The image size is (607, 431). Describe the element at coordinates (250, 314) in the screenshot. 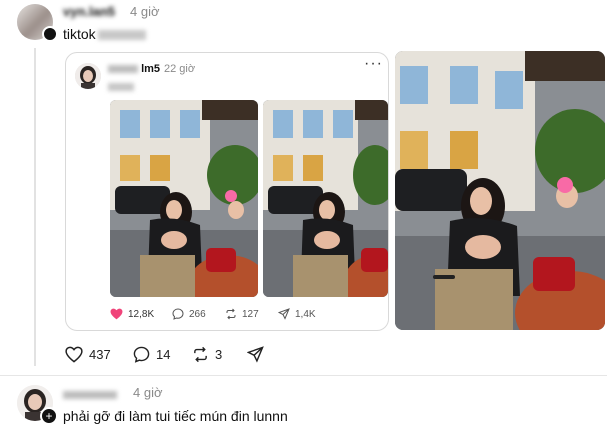

I see `quoted-repost-label: 127` at that location.